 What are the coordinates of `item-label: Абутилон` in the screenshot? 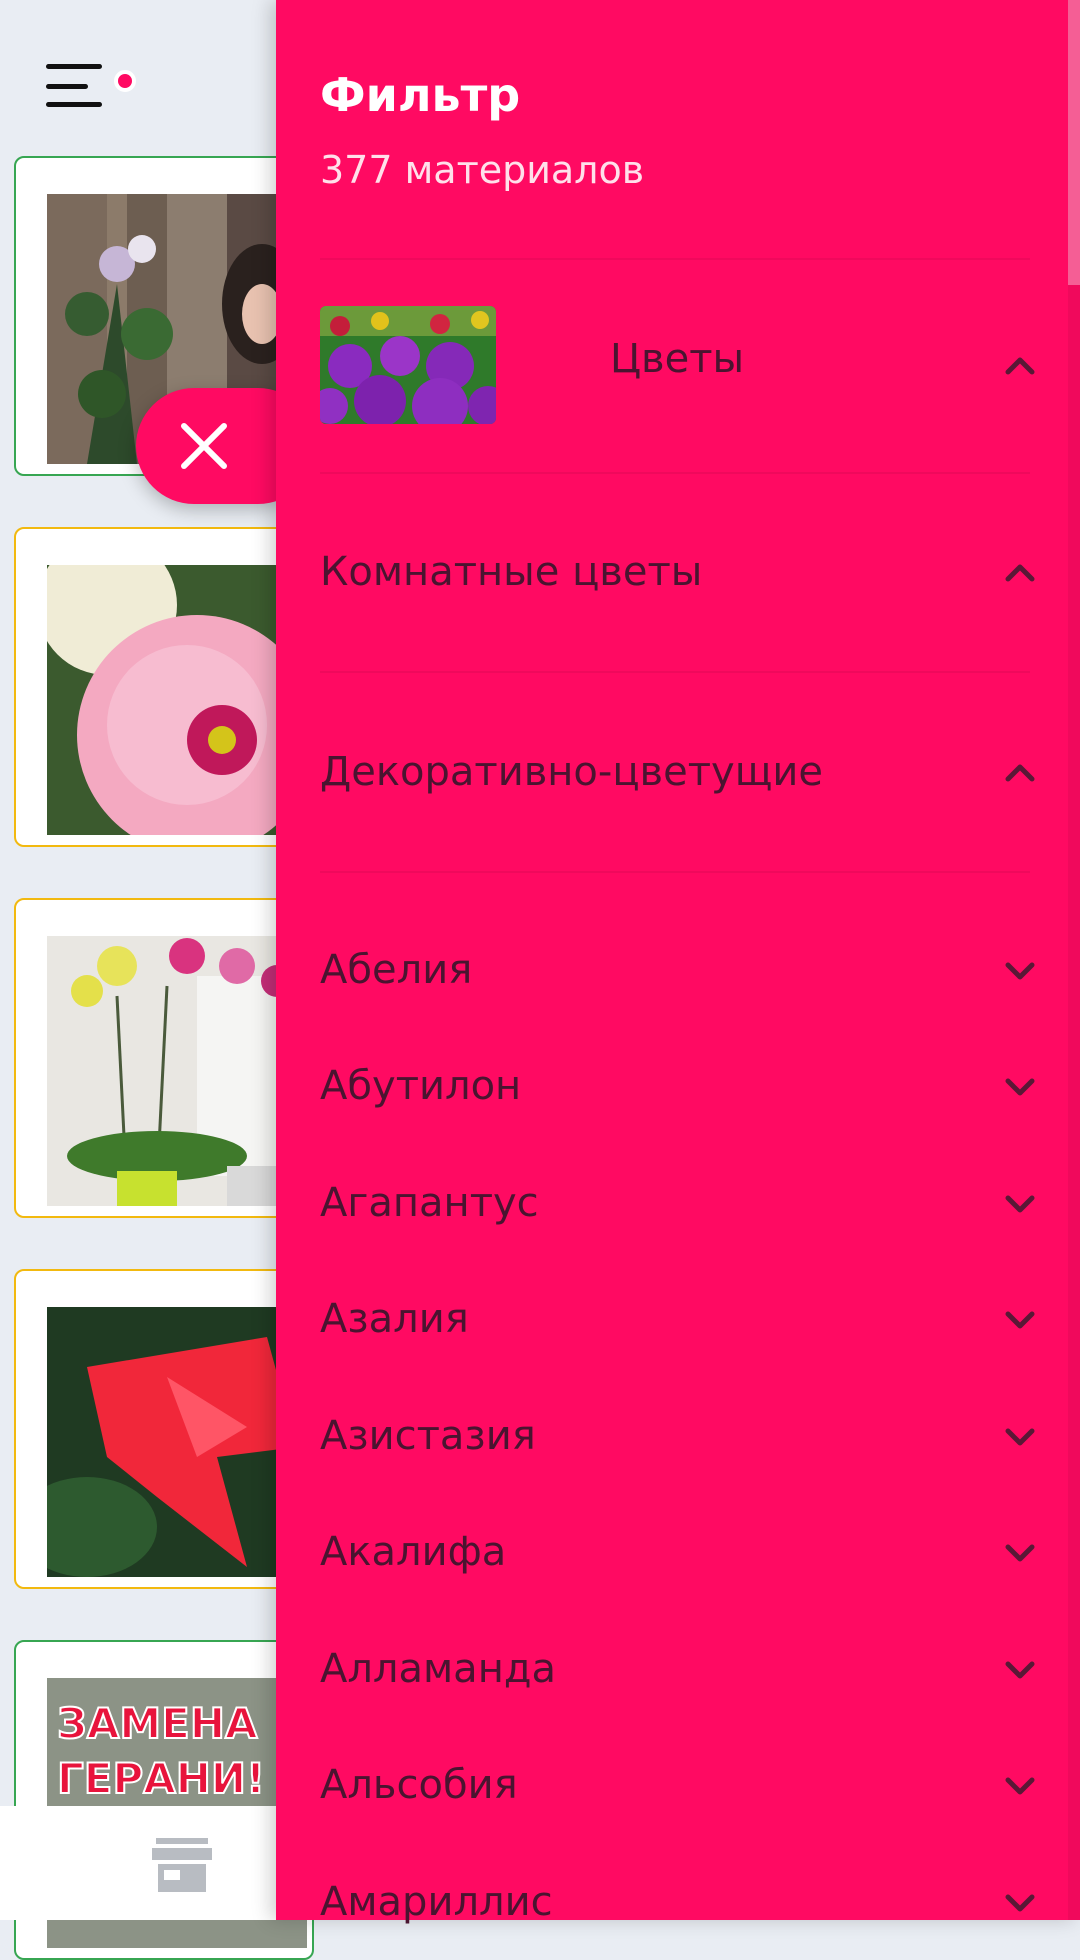 It's located at (421, 1086).